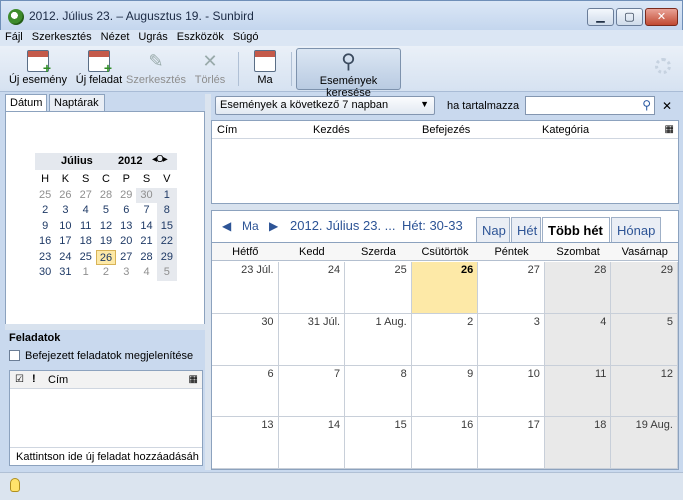 The width and height of the screenshot is (683, 500). What do you see at coordinates (166, 211) in the screenshot?
I see `minical-day: 8` at bounding box center [166, 211].